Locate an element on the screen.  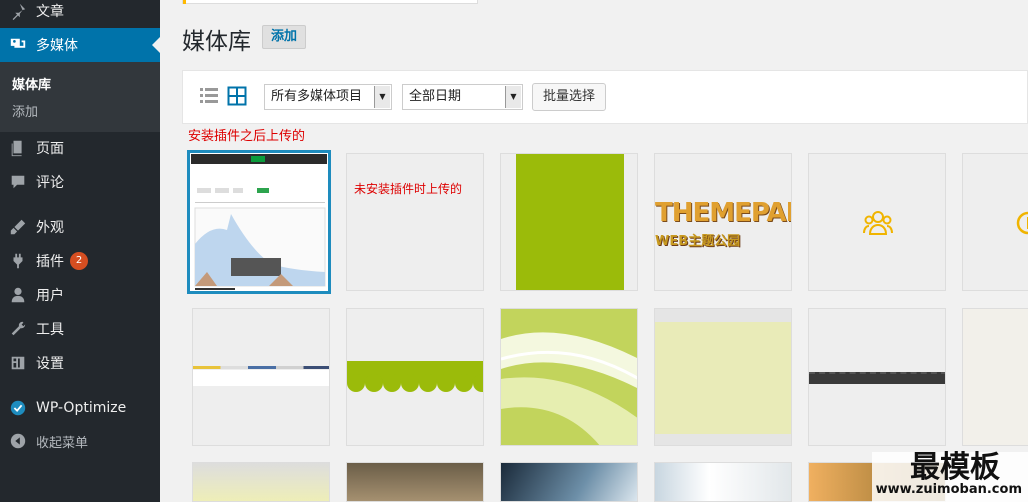
green-image-thumbnail is located at coordinates (570, 222).